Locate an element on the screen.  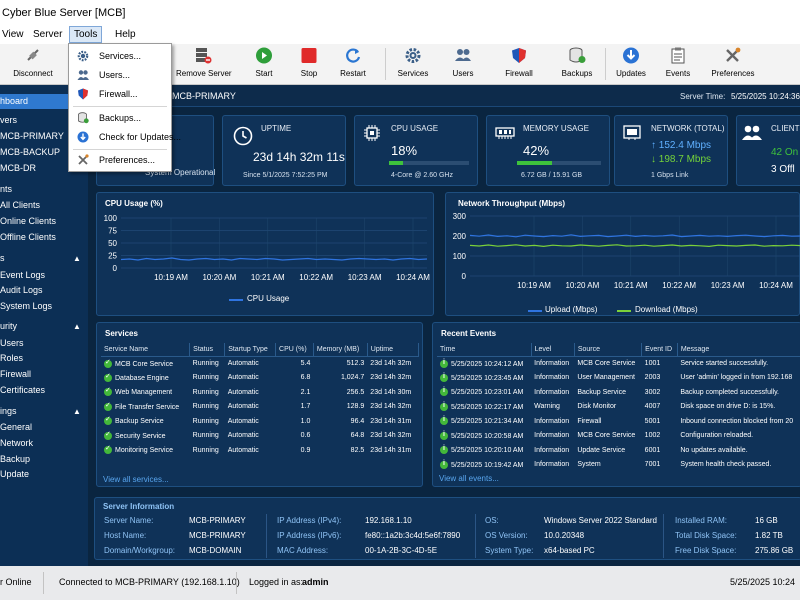
sidebar-item-setting: Backup is located at coordinates (44, 459).